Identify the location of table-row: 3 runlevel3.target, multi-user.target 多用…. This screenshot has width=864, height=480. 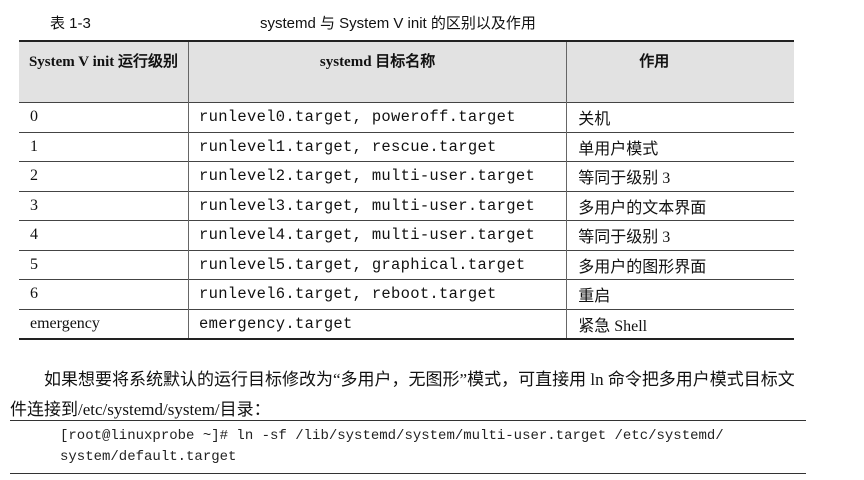
(406, 205).